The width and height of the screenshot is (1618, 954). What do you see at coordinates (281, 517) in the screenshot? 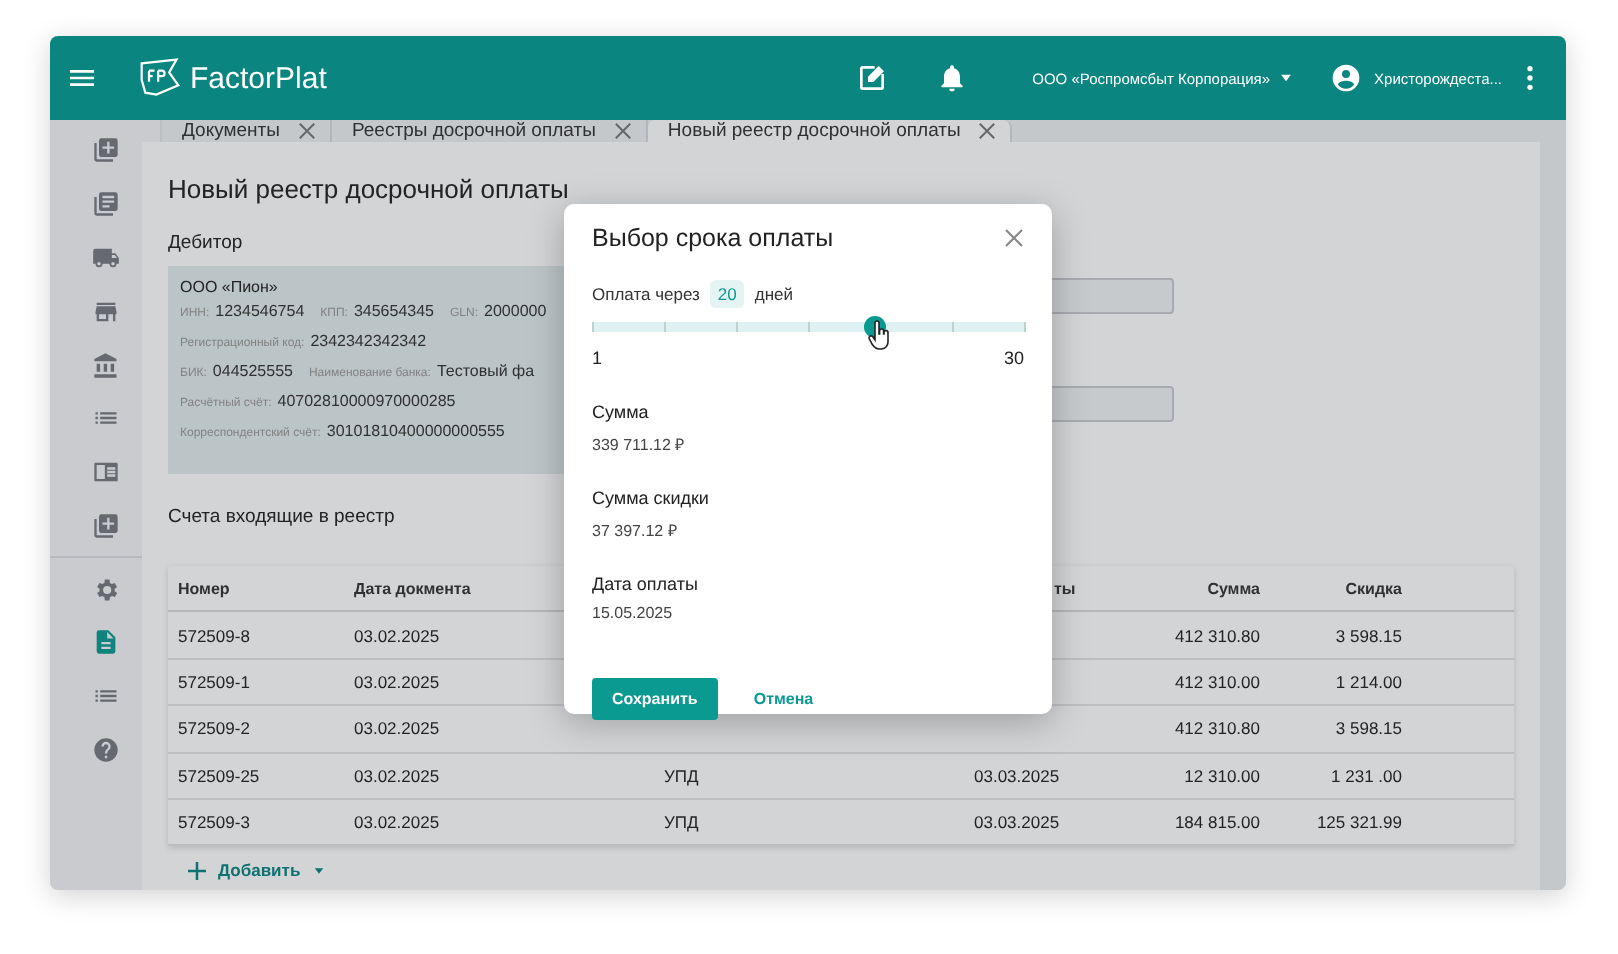
I see `section-heading: Счета входящие в реестр` at bounding box center [281, 517].